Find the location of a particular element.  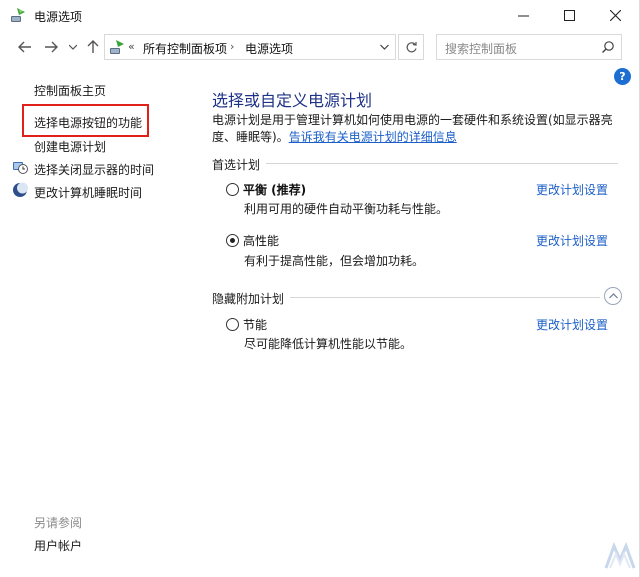

learn-more-link: 告诉我有关电源计划的详细信息 is located at coordinates (373, 137).